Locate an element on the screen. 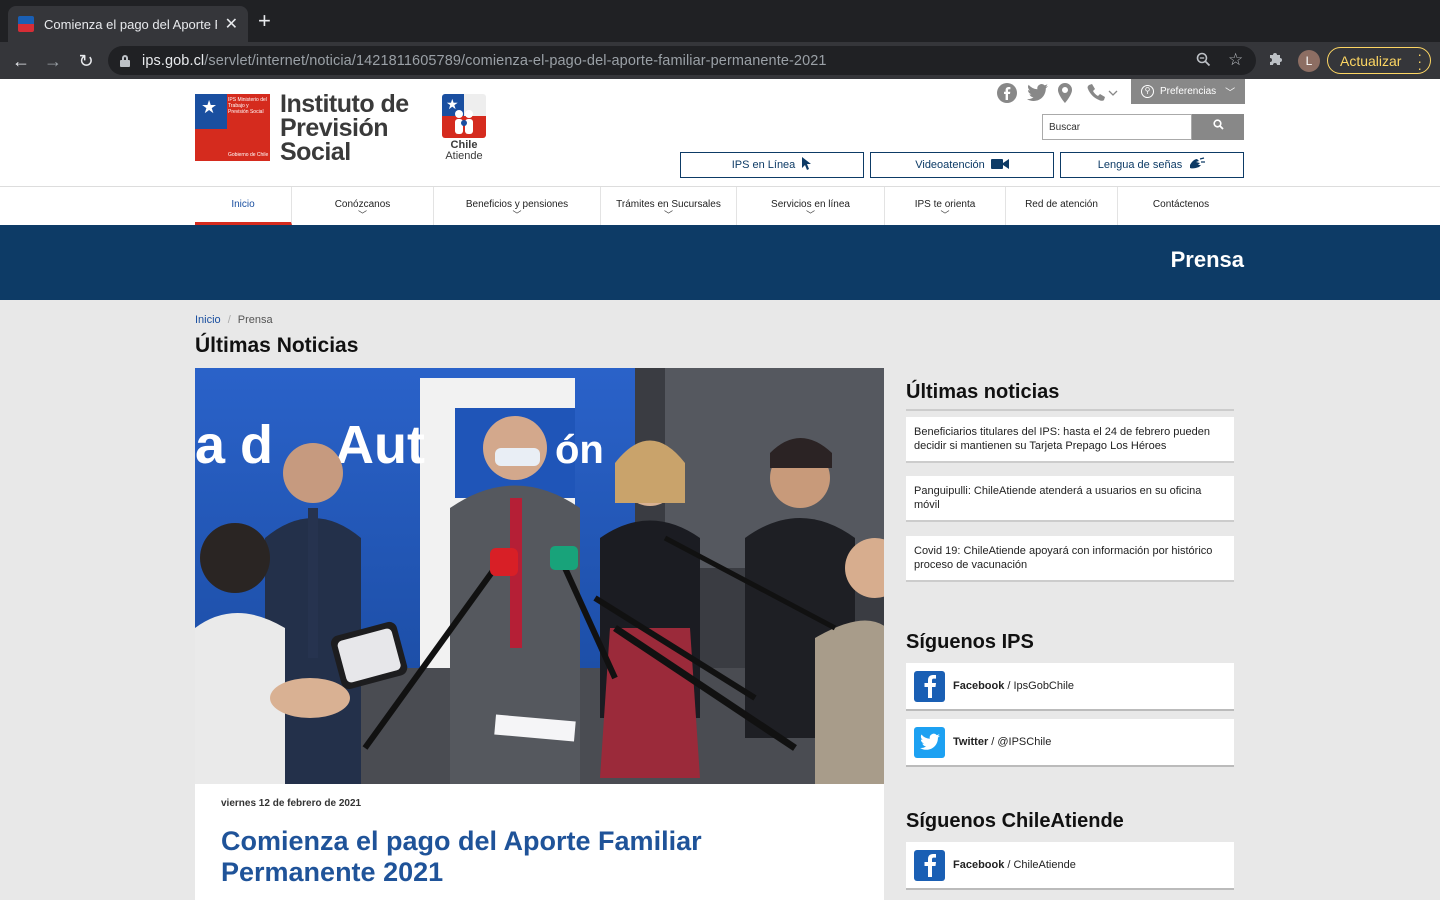 This screenshot has height=900, width=1440. lengua-de-senas-button: Lengua de señas is located at coordinates (1152, 165).